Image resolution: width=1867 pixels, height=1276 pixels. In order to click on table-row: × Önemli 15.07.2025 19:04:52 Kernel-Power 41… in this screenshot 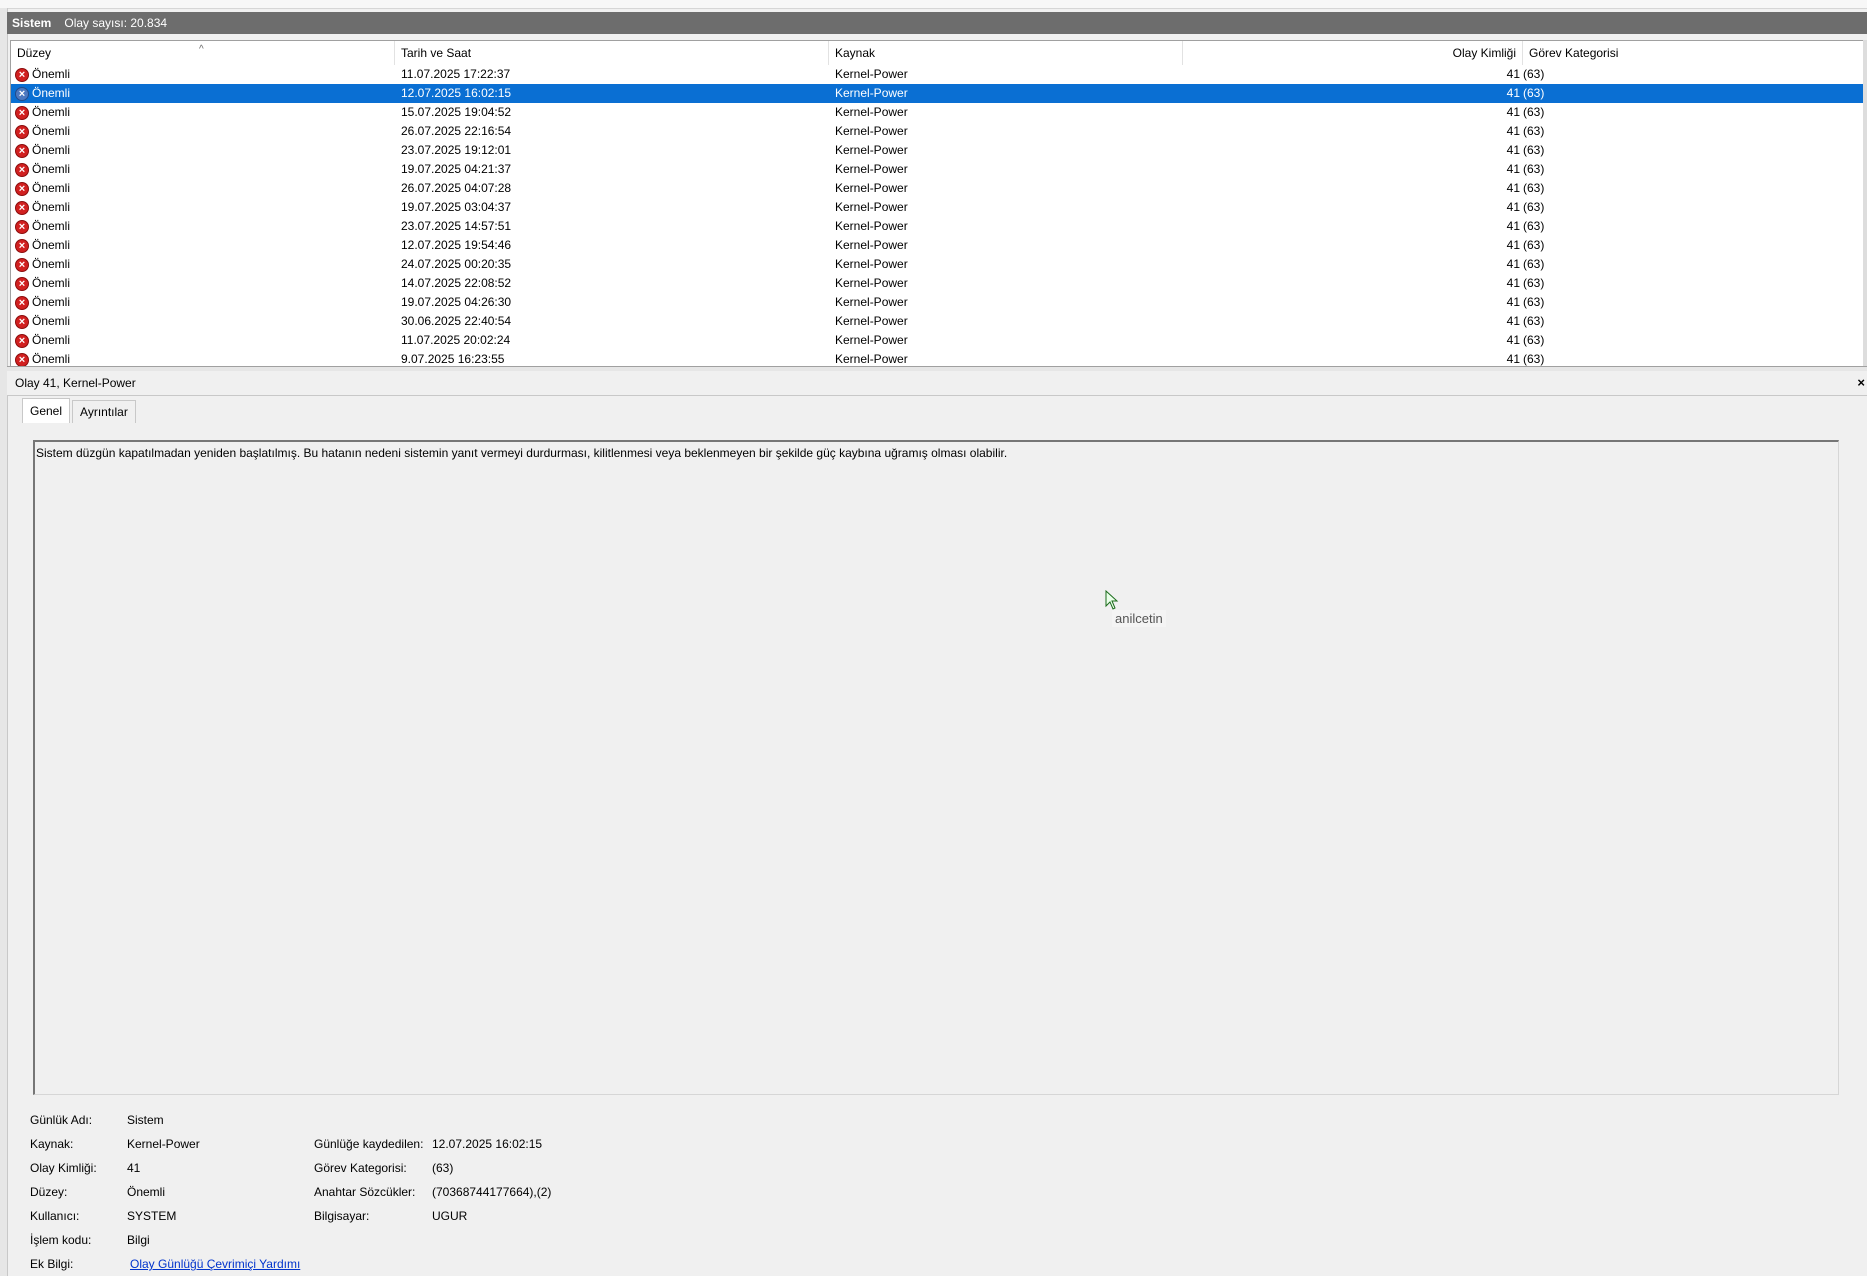, I will do `click(939, 112)`.